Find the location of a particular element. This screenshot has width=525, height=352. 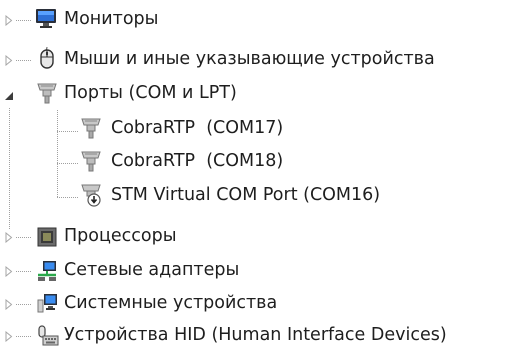

tree-item-label: Системные устройства is located at coordinates (171, 303).